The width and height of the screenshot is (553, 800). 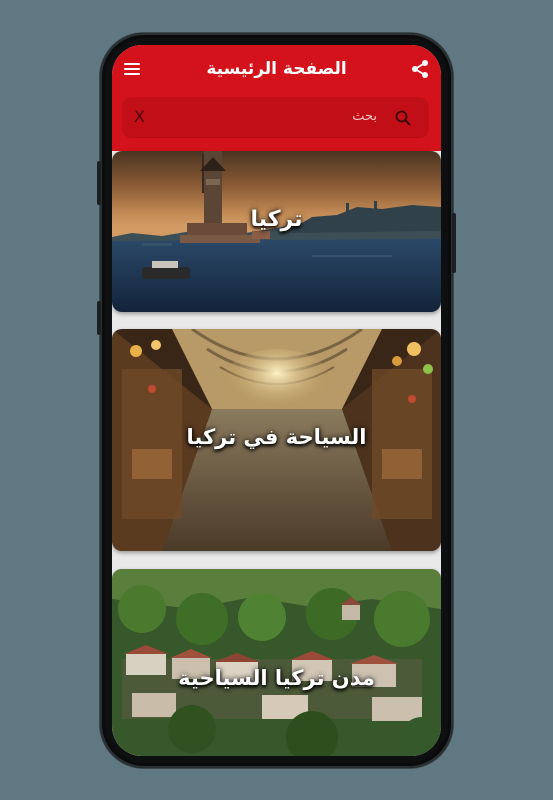 I want to click on card-title: السياحة في تركيا, so click(x=276, y=437).